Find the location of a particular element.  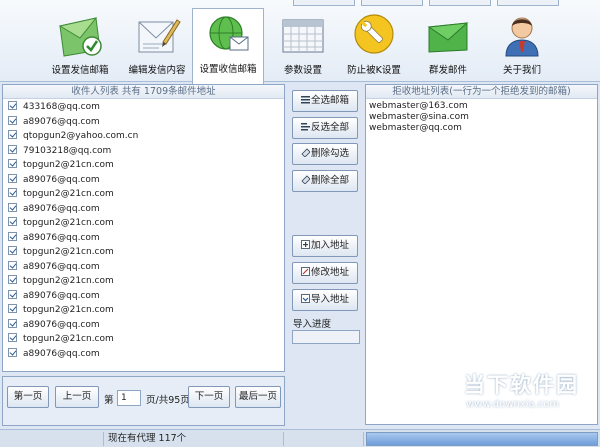

tool-set-recipient-mailbox: 设置收信邮箱 is located at coordinates (228, 46).